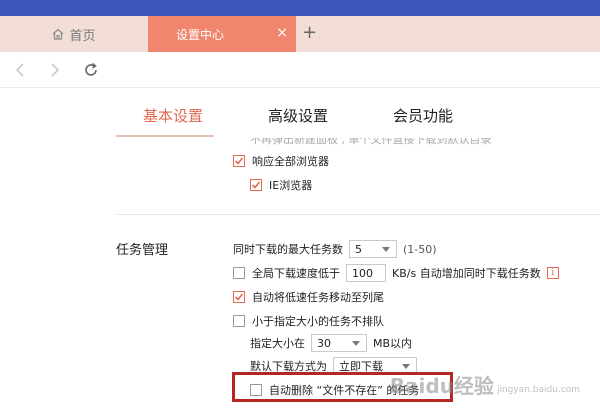 This screenshot has height=413, width=600. Describe the element at coordinates (21, 70) in the screenshot. I see `back-icon` at that location.